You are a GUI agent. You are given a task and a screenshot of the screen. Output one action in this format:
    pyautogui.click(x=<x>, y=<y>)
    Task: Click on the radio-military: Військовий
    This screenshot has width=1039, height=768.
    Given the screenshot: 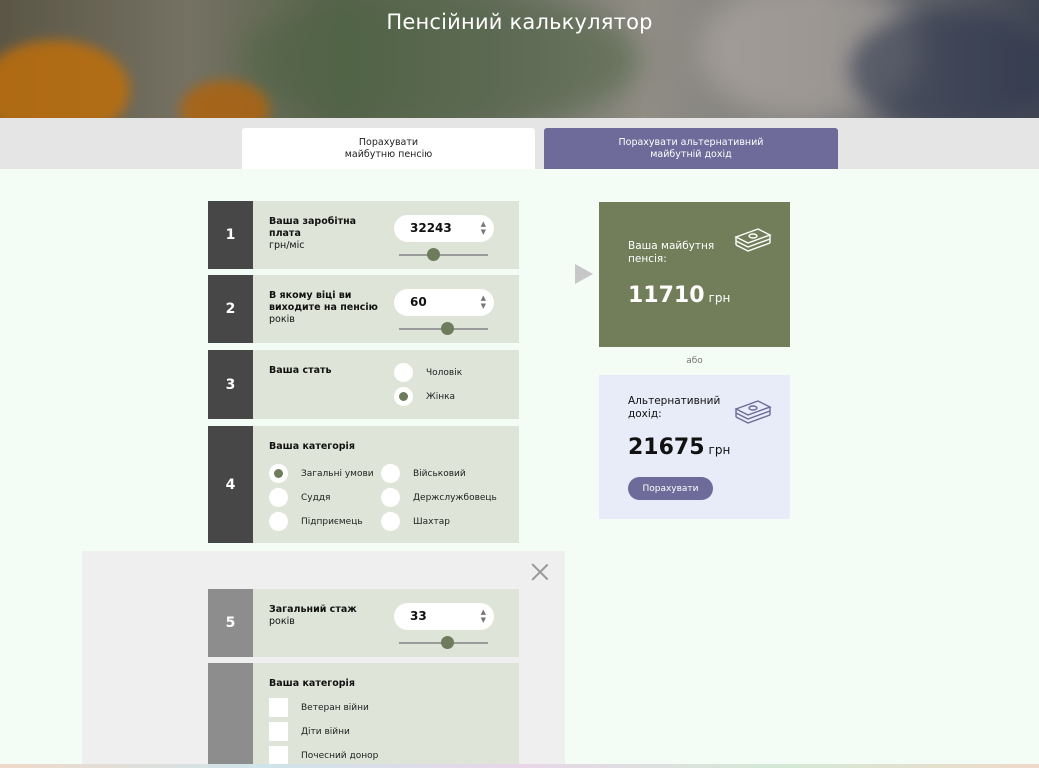 What is the action you would take?
    pyautogui.click(x=423, y=473)
    